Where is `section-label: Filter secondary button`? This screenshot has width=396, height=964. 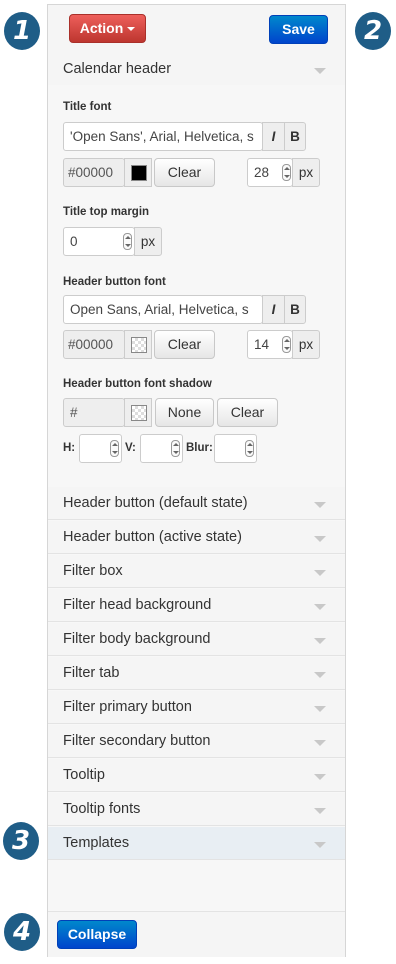
section-label: Filter secondary button is located at coordinates (137, 741).